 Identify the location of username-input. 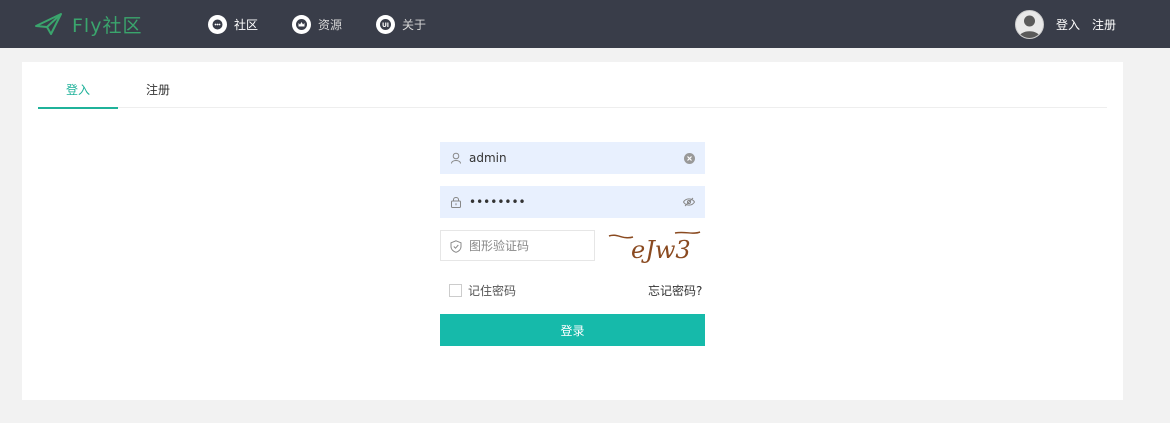
(574, 158).